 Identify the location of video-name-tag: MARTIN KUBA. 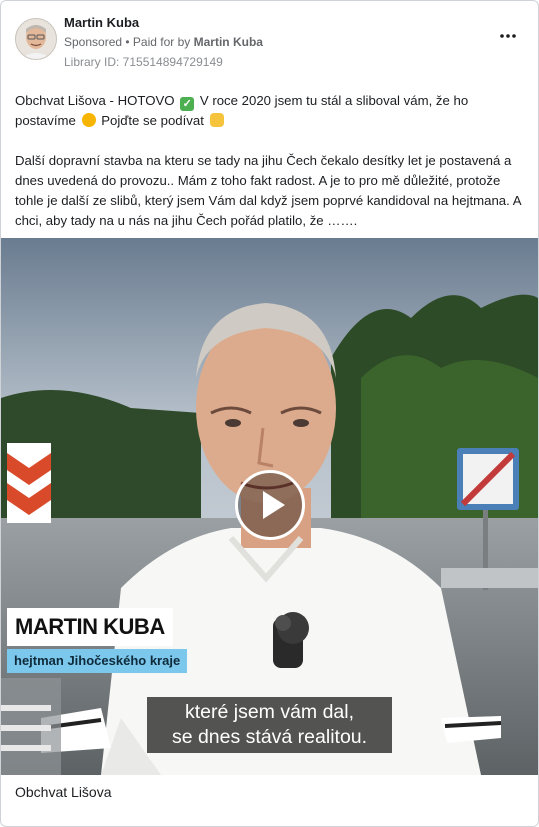
(90, 627).